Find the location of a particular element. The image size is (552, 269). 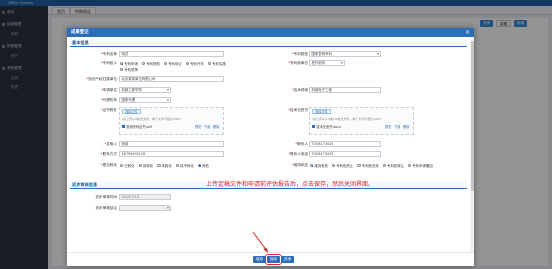

transfer-option-3: 未转化 is located at coordinates (164, 165).